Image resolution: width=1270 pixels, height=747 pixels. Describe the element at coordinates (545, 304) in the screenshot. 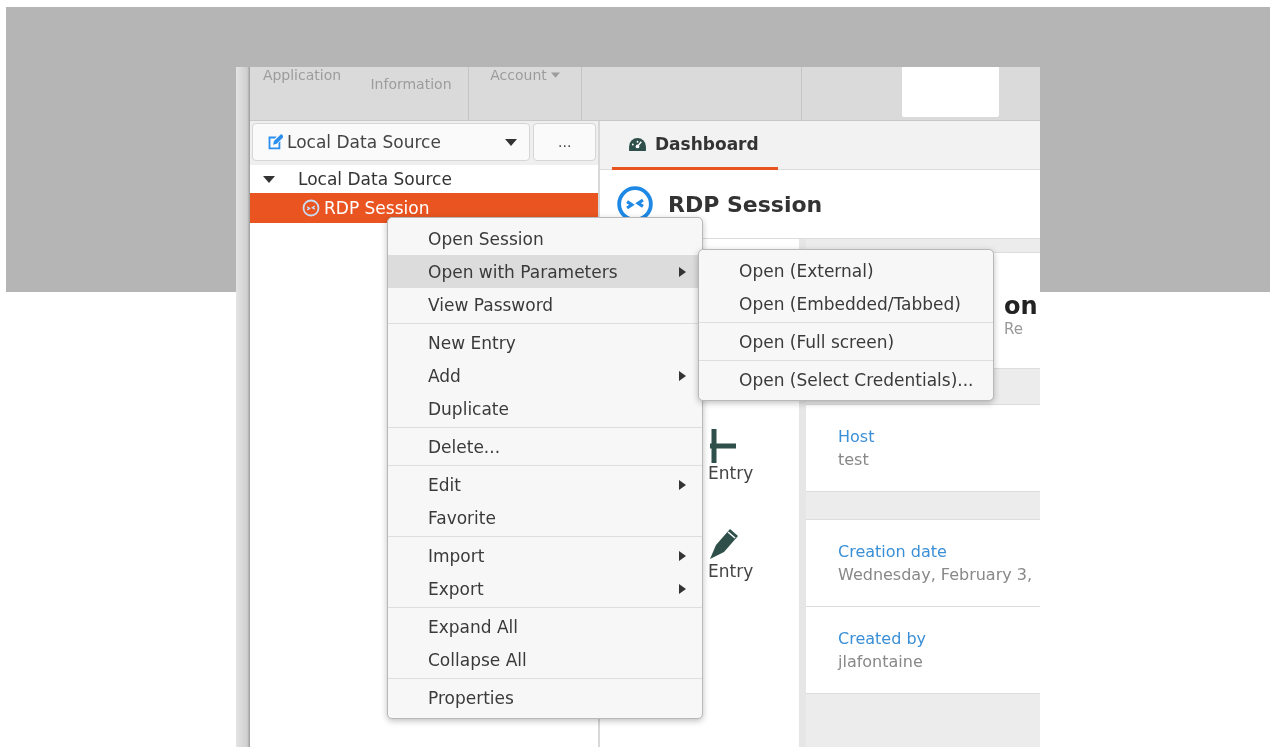

I see `menu-item: View Password` at that location.